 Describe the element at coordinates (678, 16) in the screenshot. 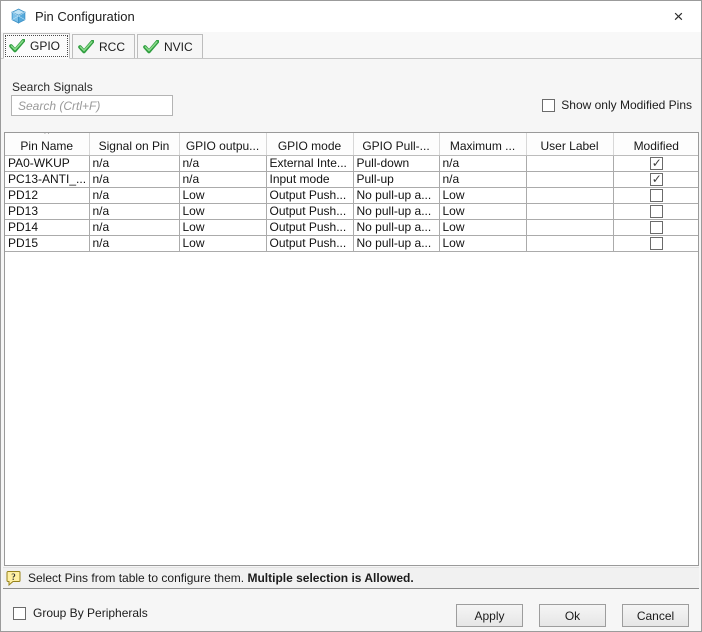

I see `close-icon: ×` at that location.